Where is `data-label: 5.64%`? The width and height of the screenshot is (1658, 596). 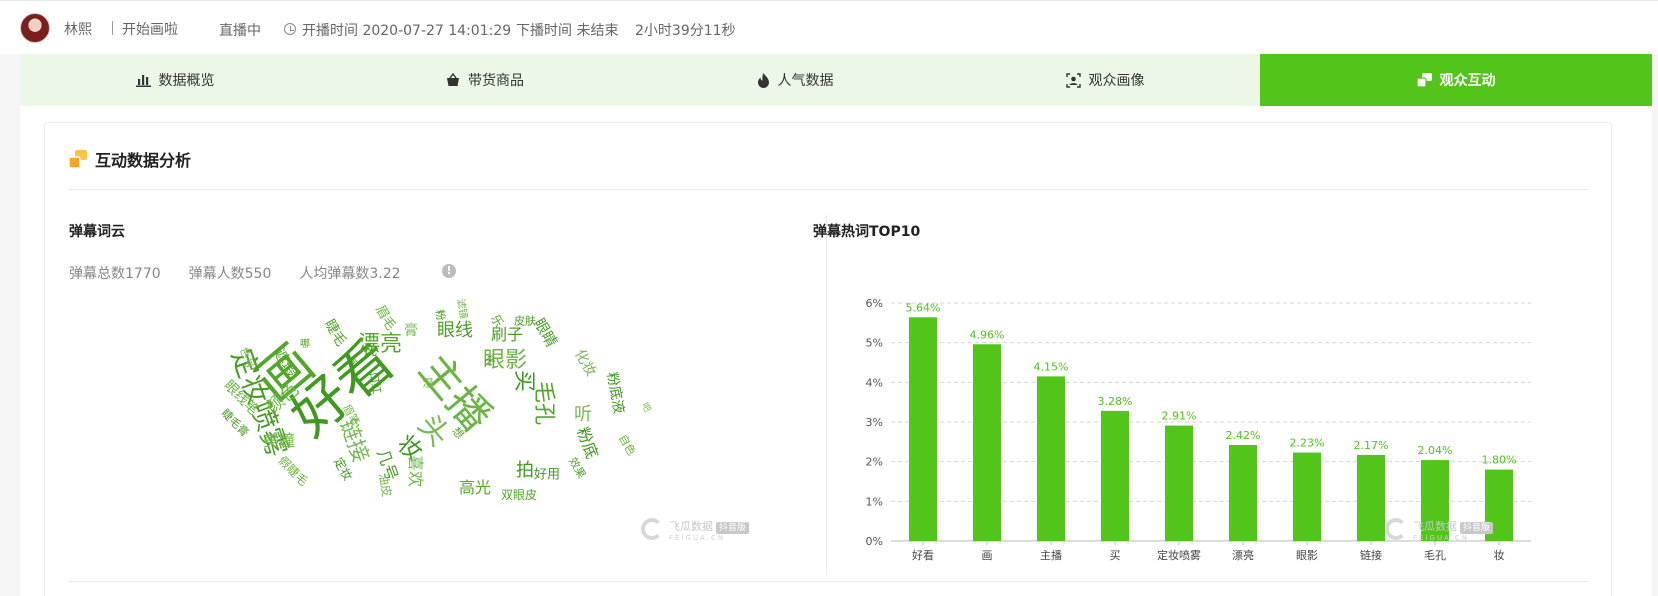 data-label: 5.64% is located at coordinates (923, 307).